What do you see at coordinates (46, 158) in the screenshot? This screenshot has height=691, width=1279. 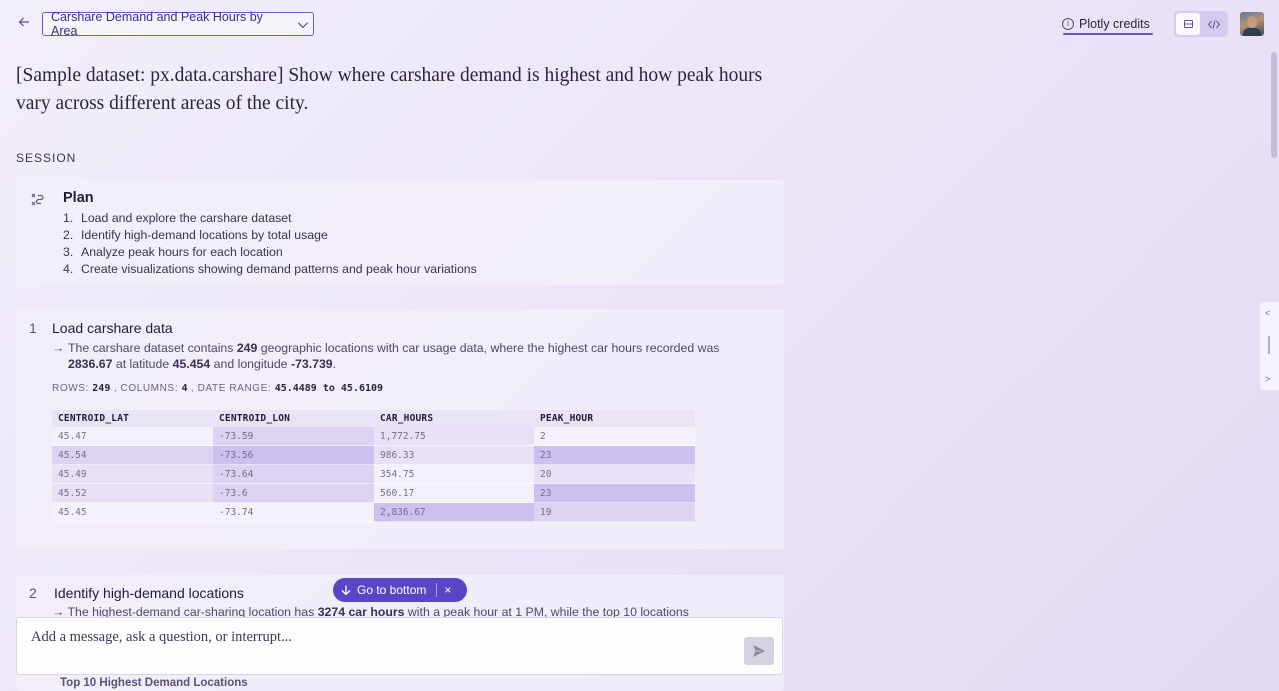 I see `session-label: SESSION` at bounding box center [46, 158].